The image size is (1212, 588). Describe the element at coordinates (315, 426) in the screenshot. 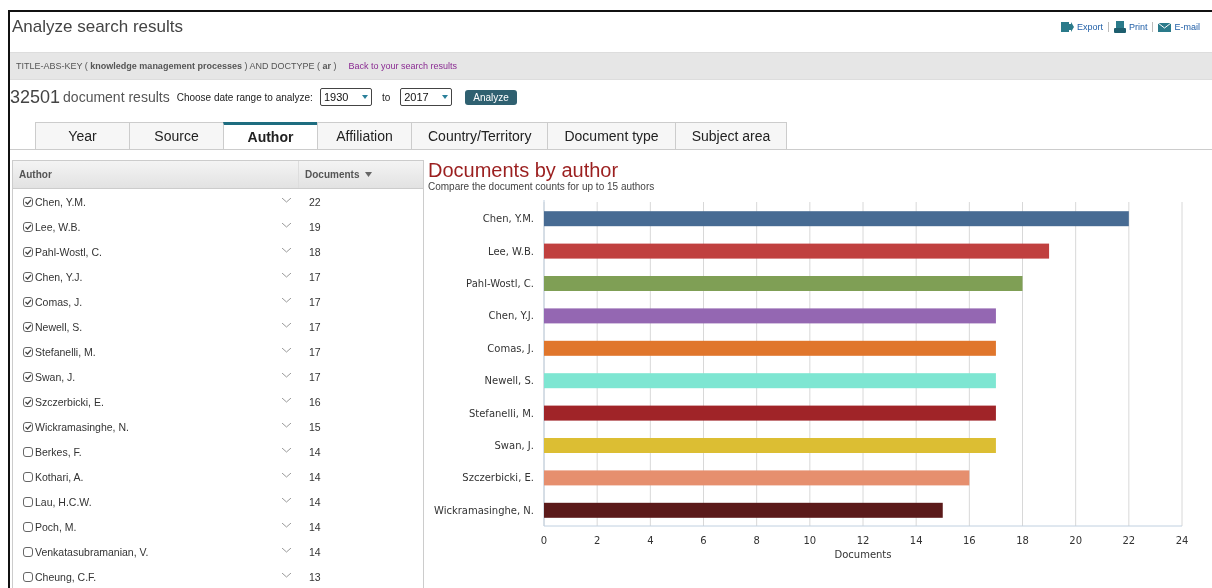

I see `document-count: 15` at that location.